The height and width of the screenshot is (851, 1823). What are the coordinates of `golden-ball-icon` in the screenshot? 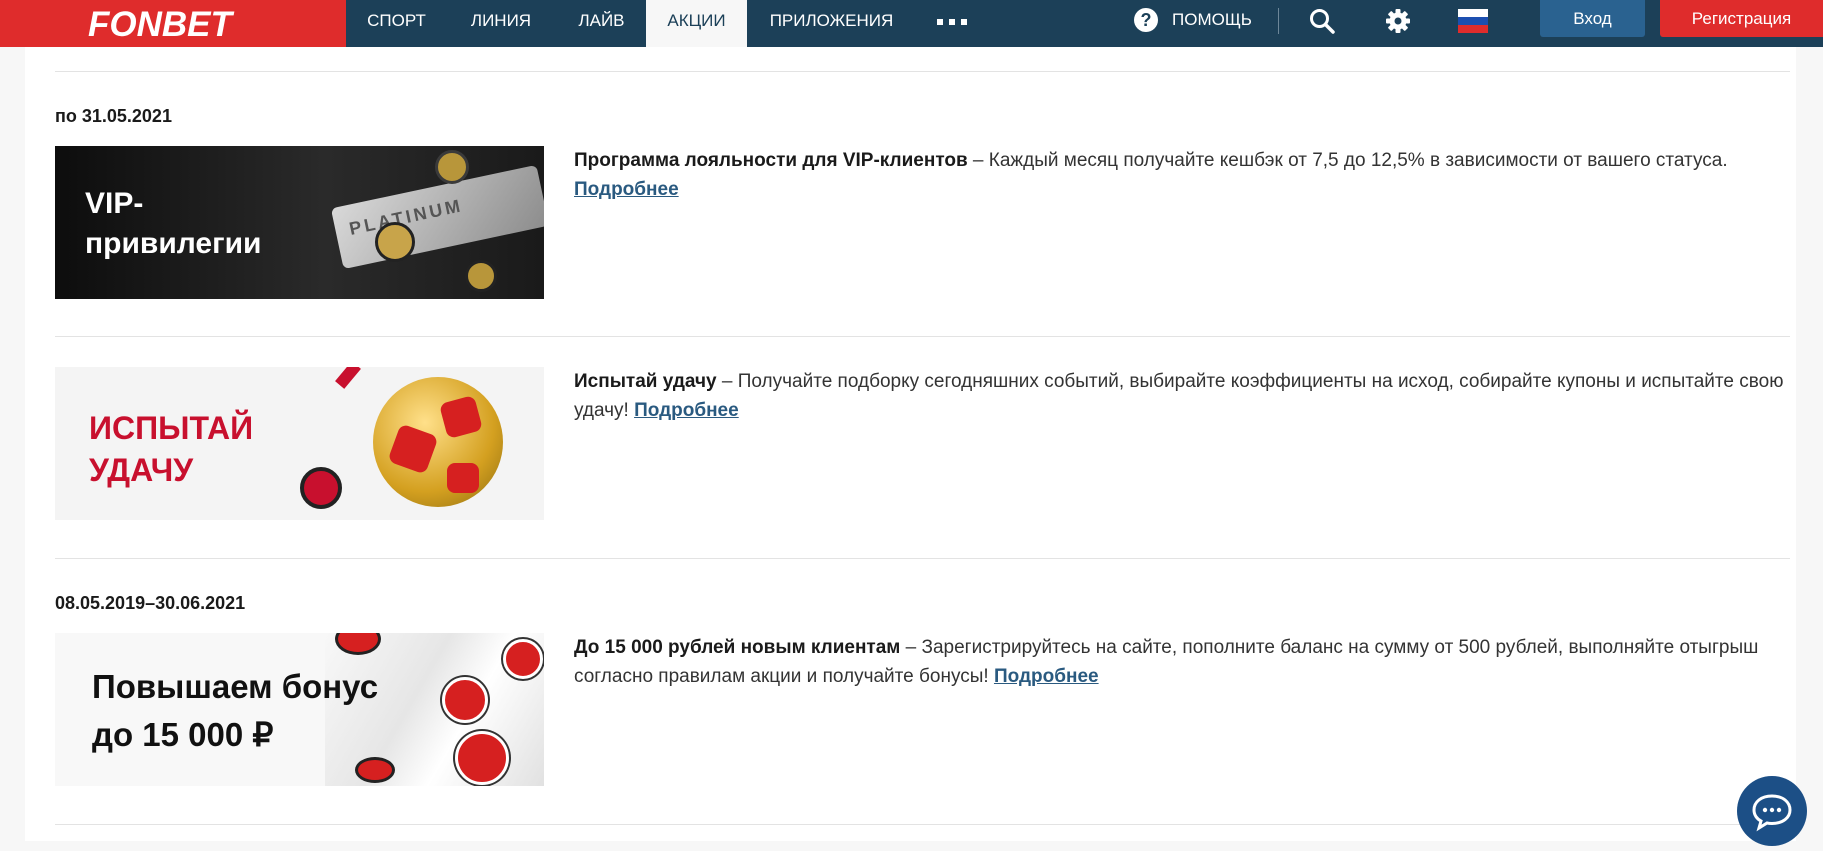 It's located at (438, 442).